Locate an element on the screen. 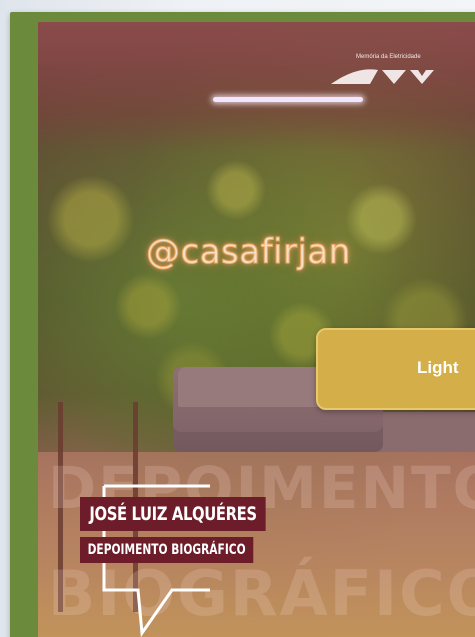 The image size is (475, 637). speaker-subtitle: DEPOIMENTO BIOGRÁFICO is located at coordinates (167, 550).